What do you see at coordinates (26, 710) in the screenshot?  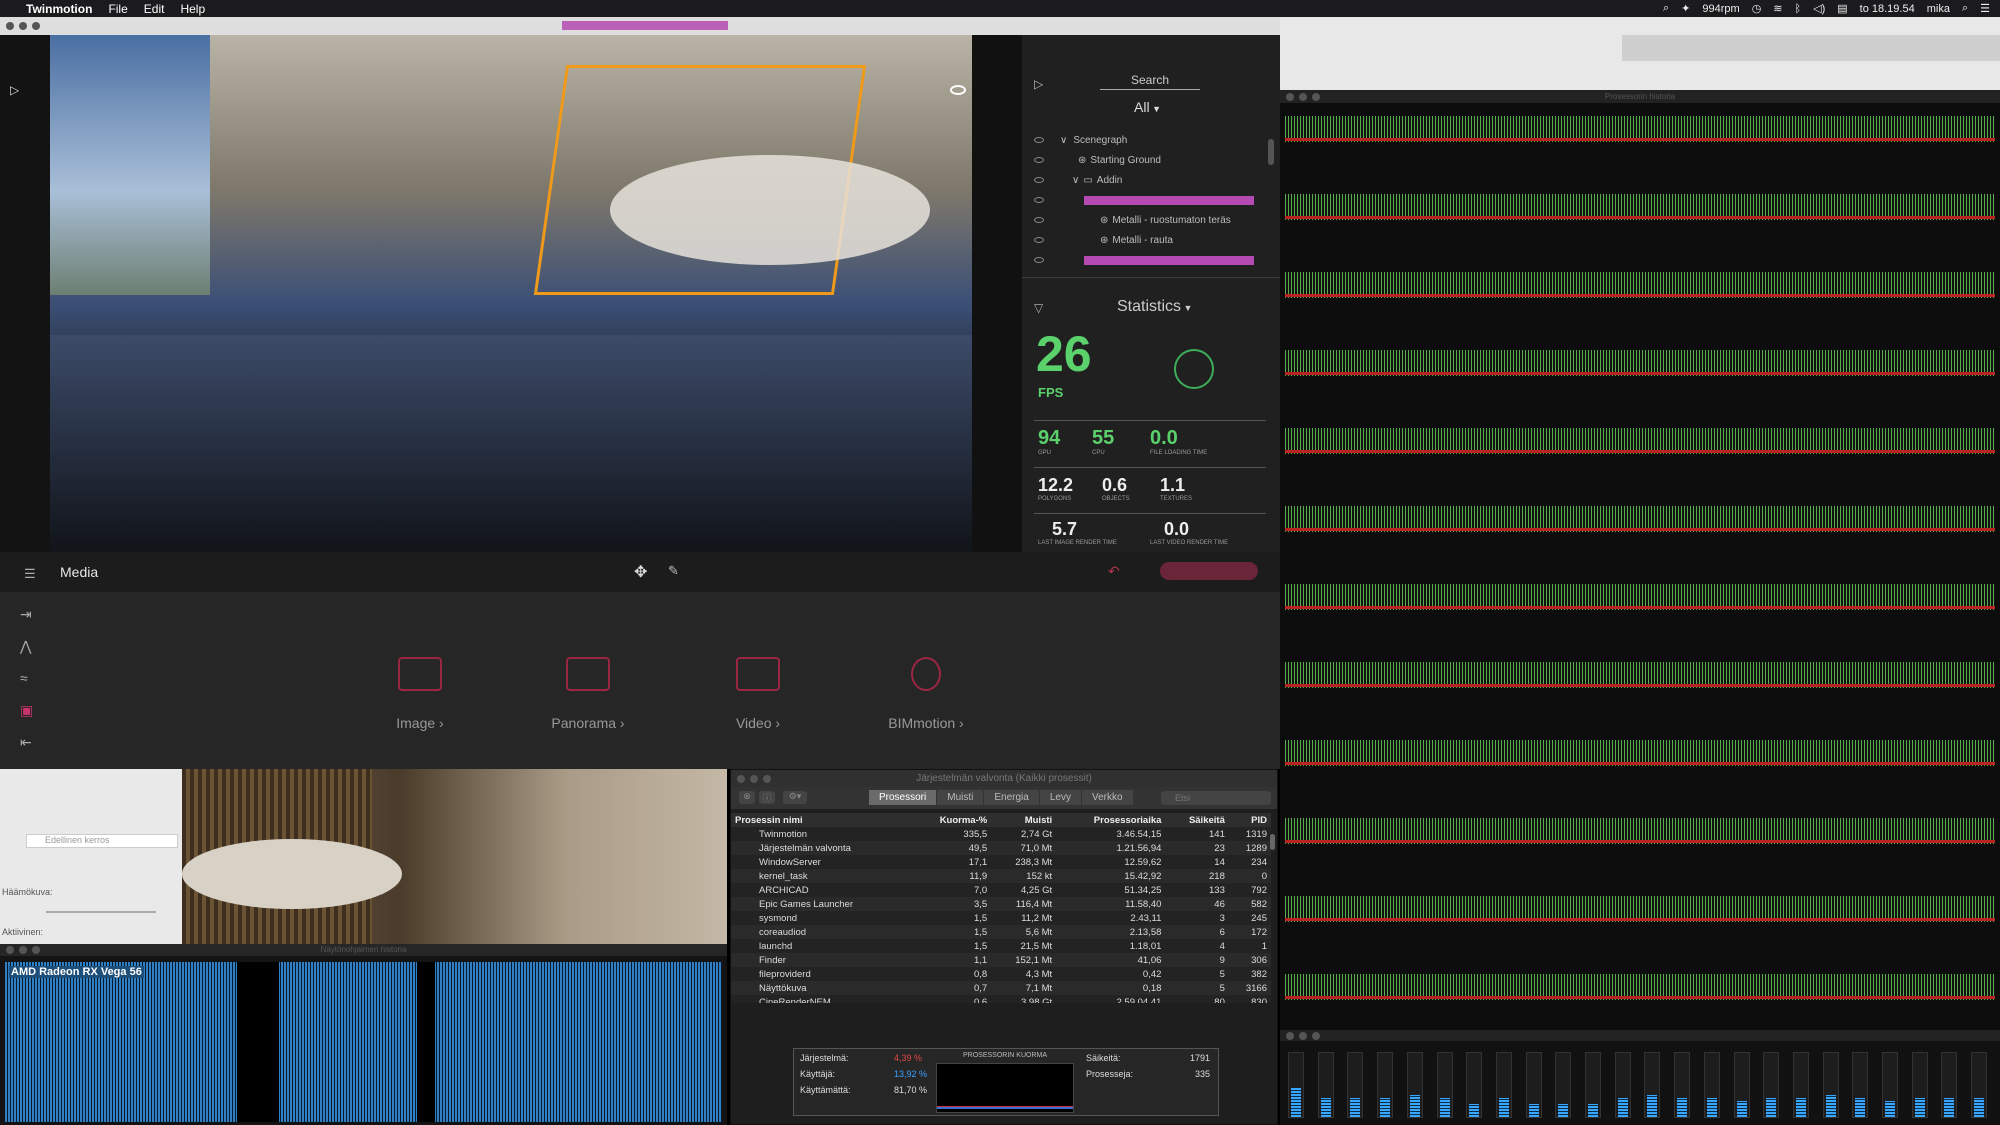 I see `media-nav-icon: ▣` at bounding box center [26, 710].